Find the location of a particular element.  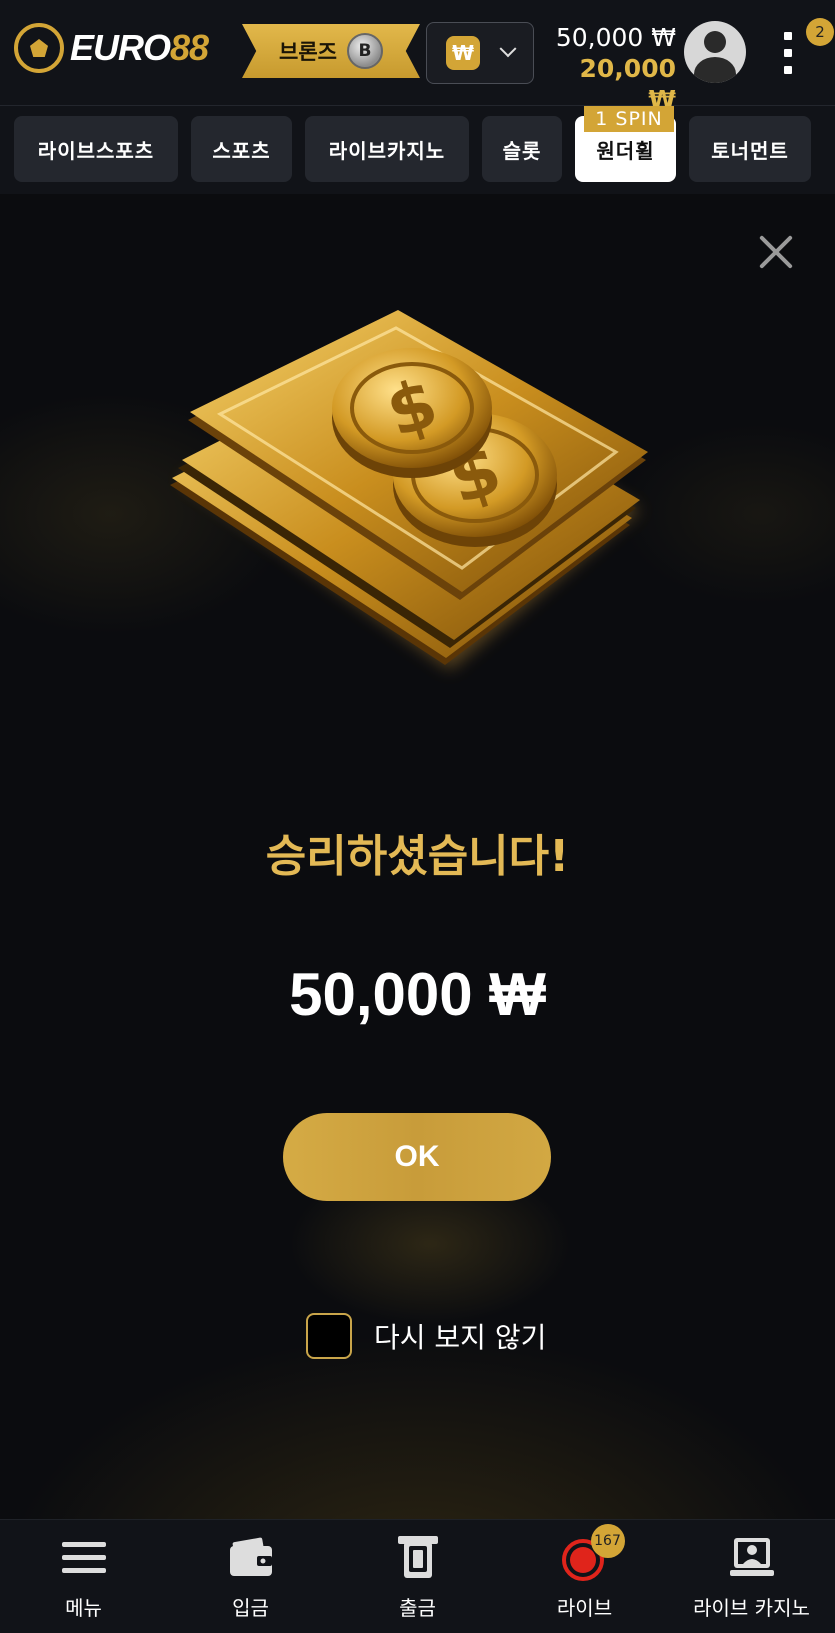

nav-label: 출금 is located at coordinates (417, 1608).